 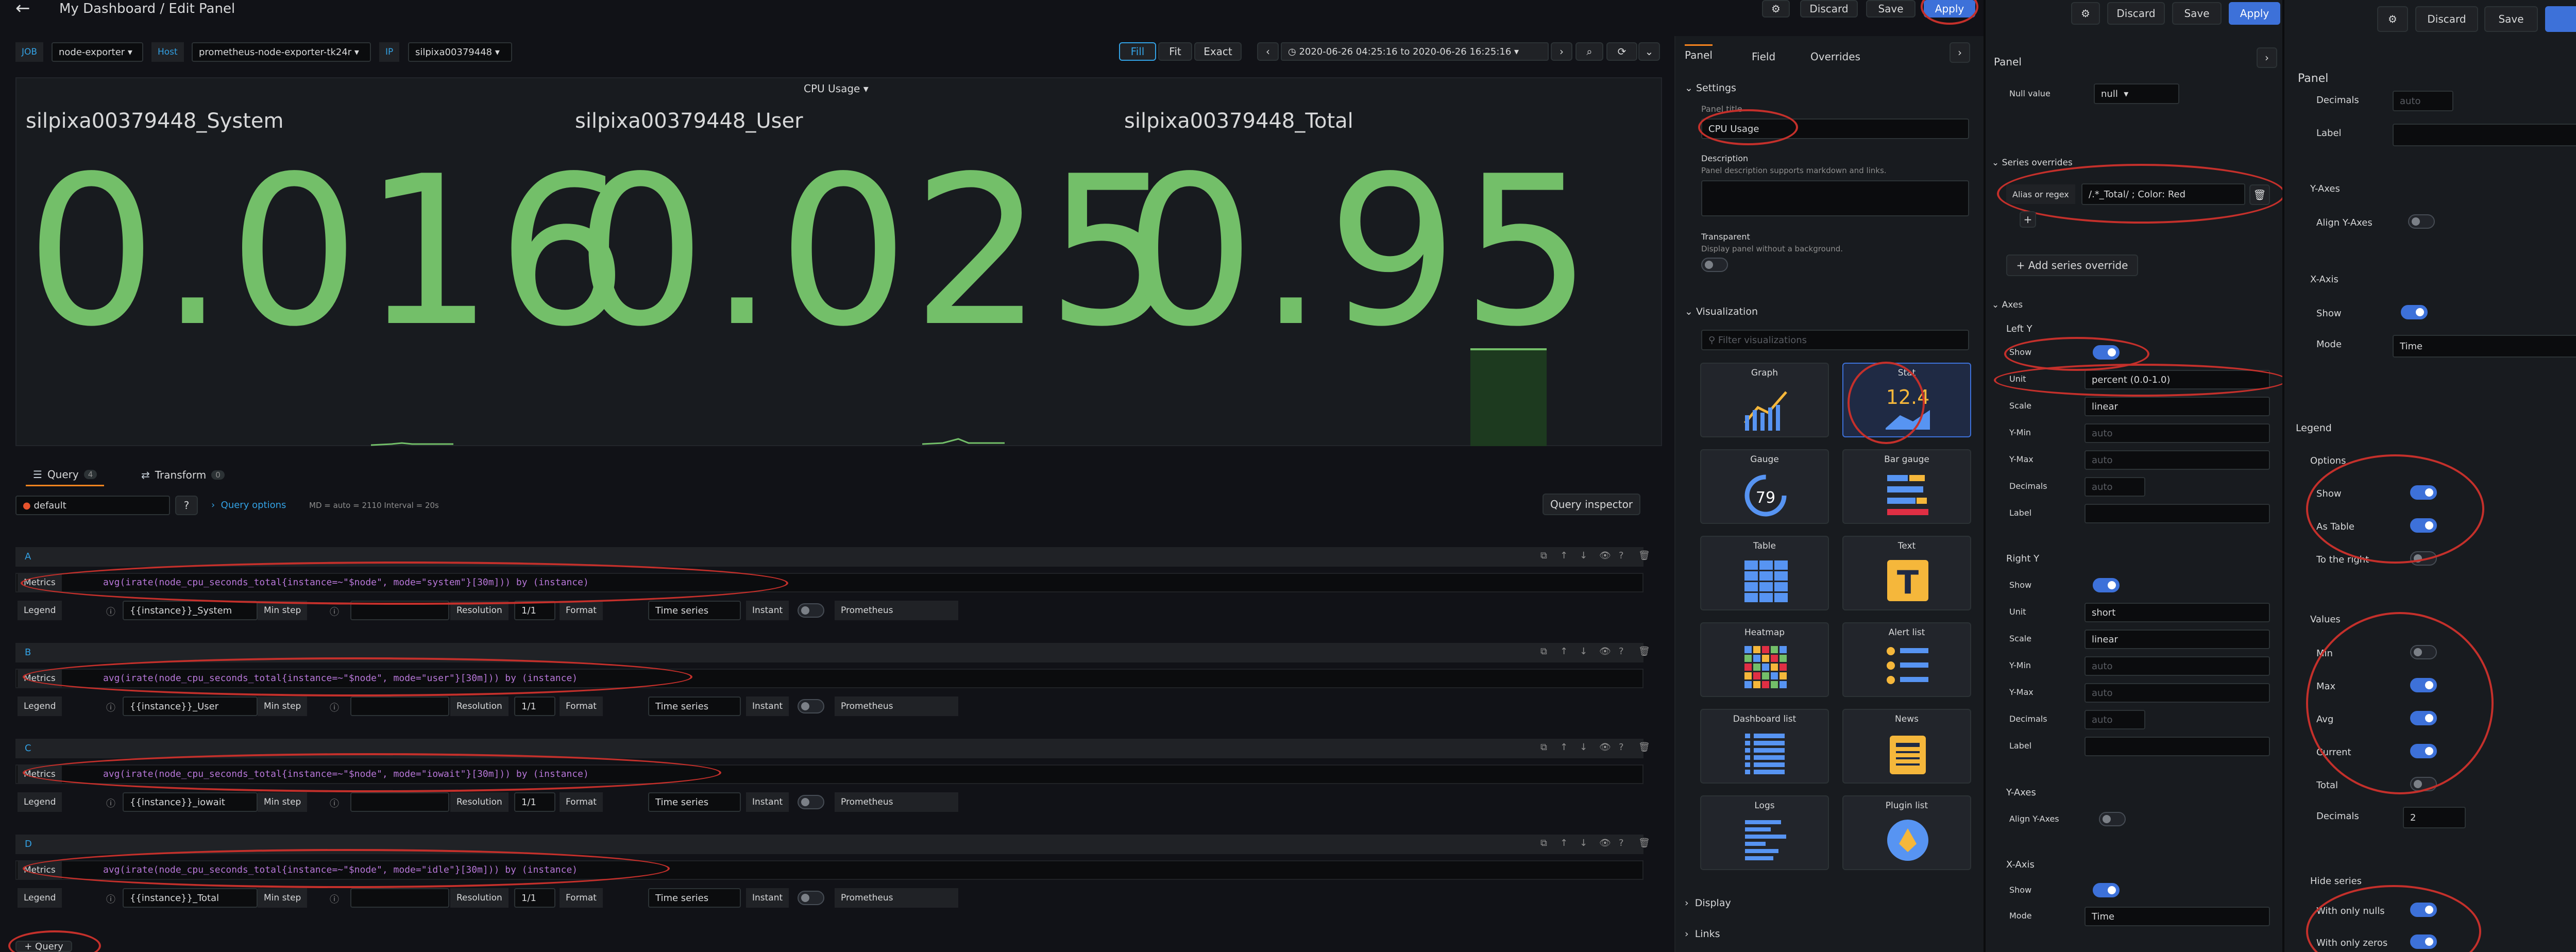 I want to click on viz-text-tile: Text T, so click(x=1906, y=573).